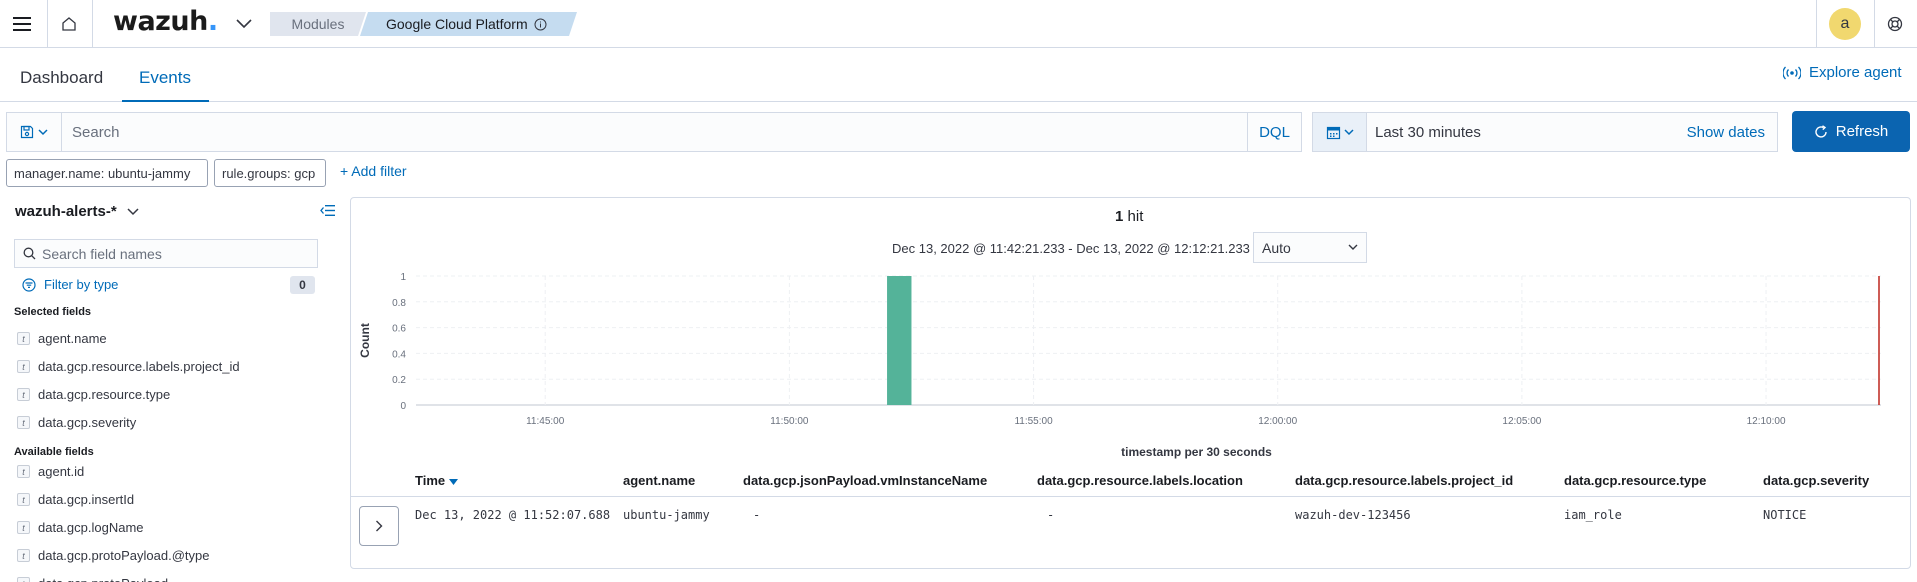 This screenshot has width=1917, height=582. I want to click on search-input, so click(654, 132).